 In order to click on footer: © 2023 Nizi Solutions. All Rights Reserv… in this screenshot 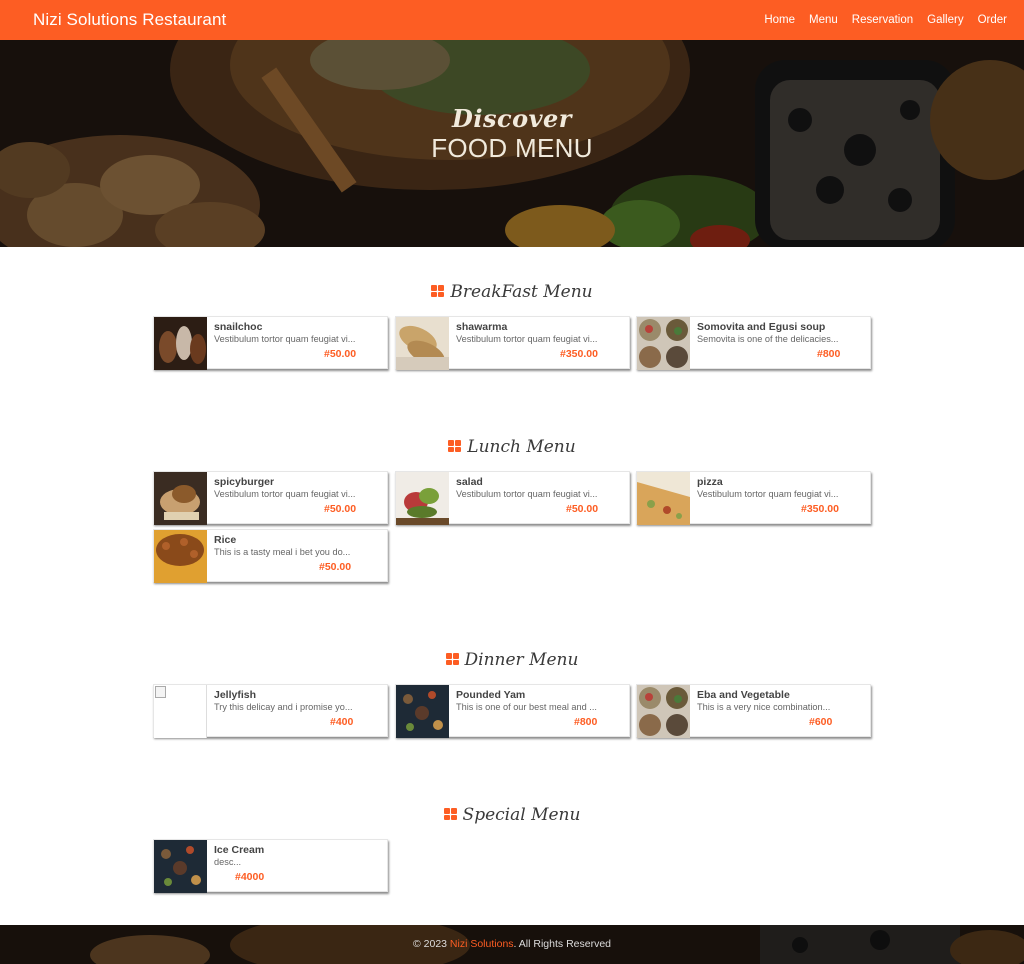, I will do `click(512, 944)`.